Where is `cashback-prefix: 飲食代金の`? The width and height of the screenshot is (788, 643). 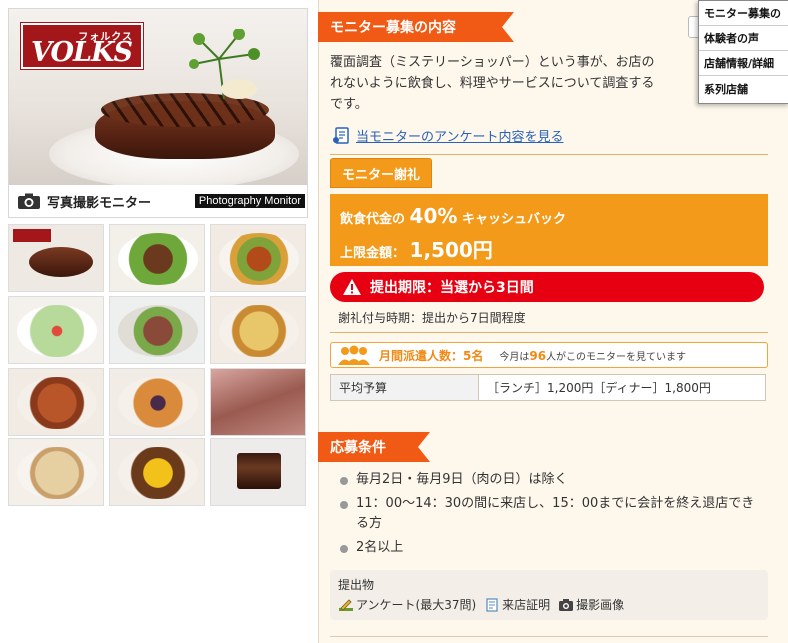 cashback-prefix: 飲食代金の is located at coordinates (373, 219).